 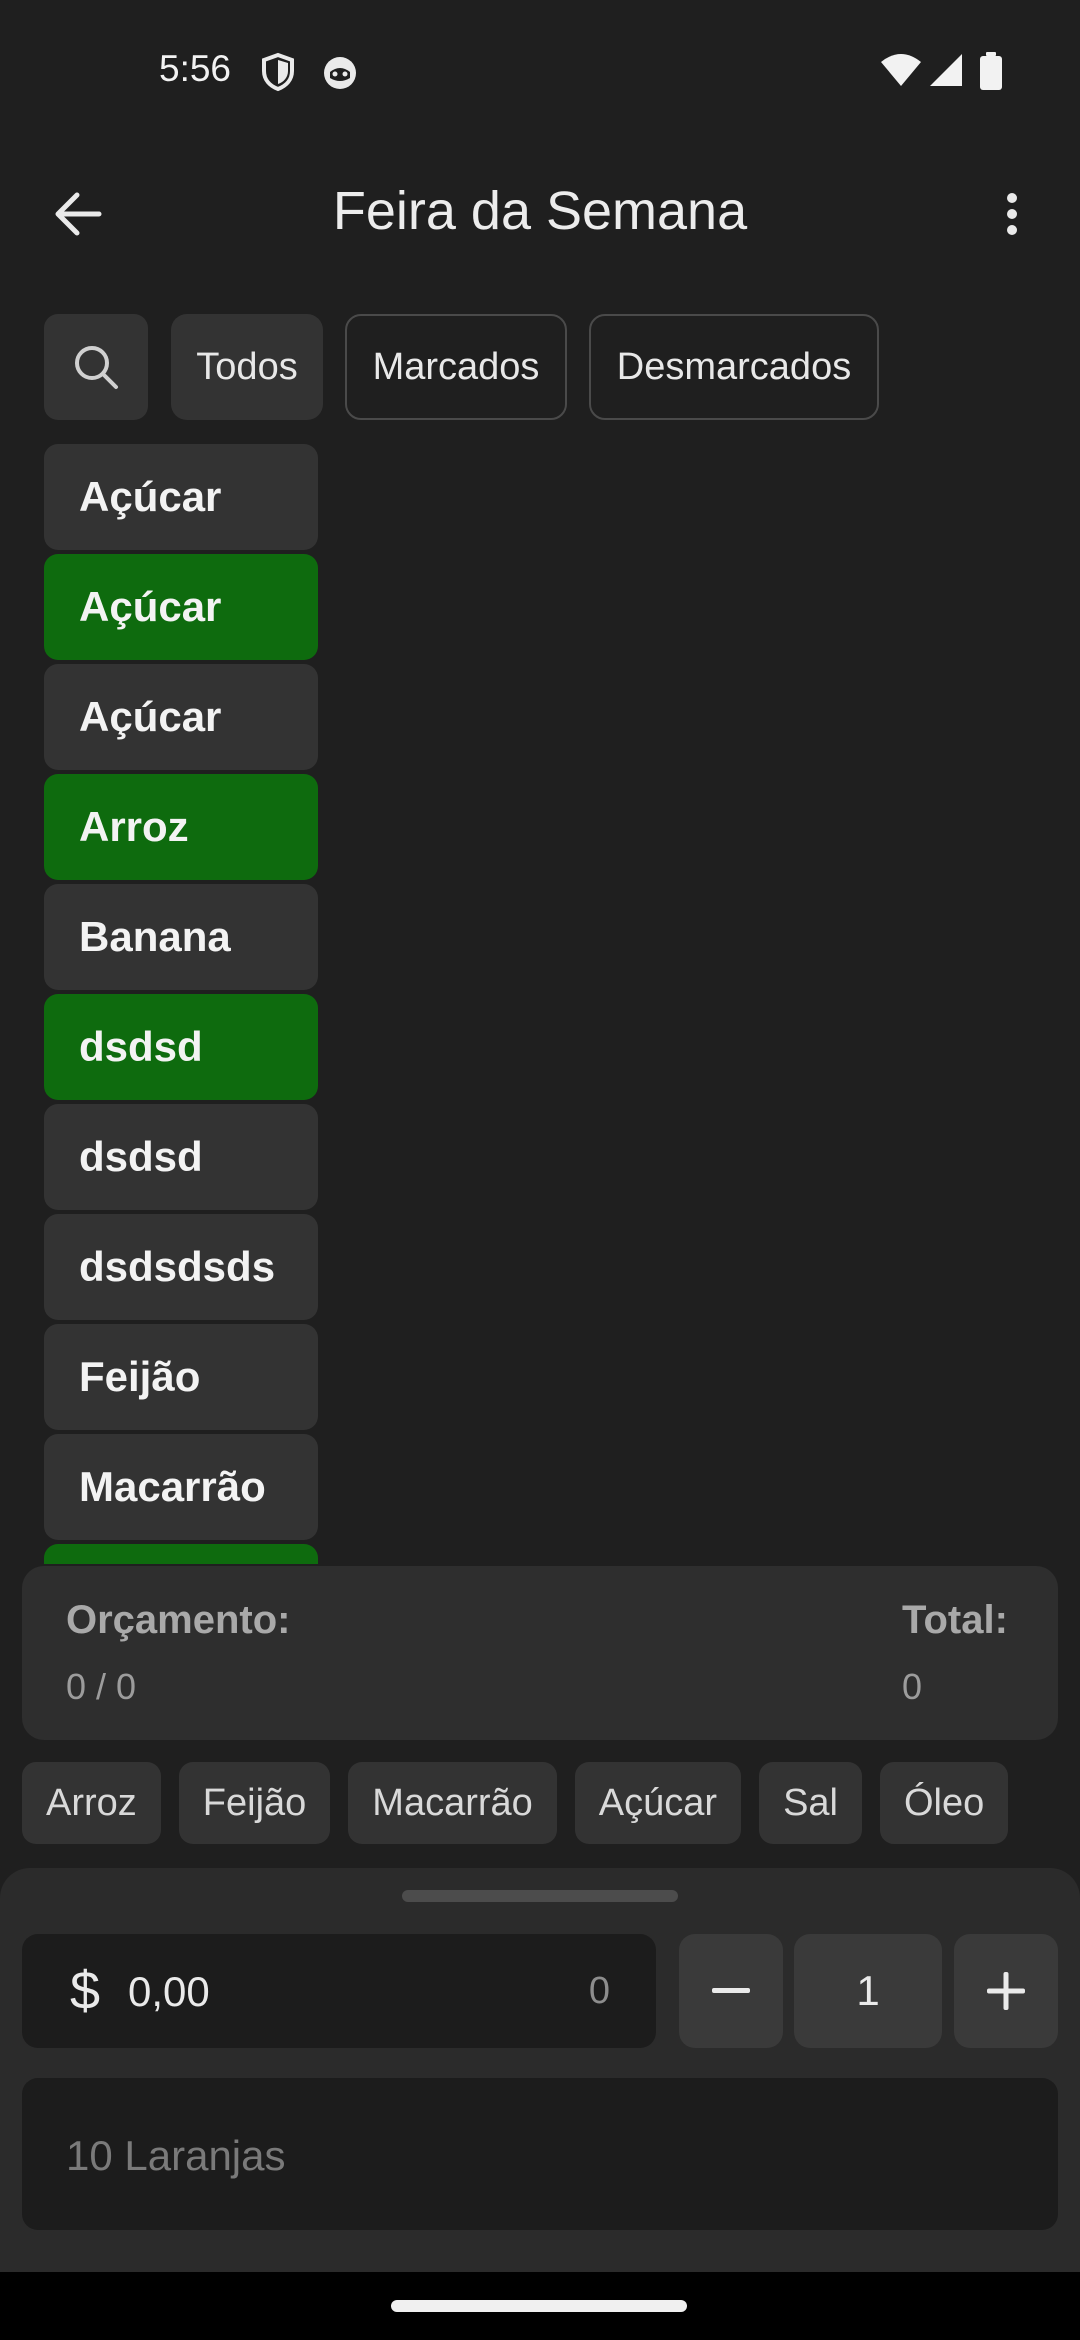 I want to click on mascot-icon, so click(x=340, y=74).